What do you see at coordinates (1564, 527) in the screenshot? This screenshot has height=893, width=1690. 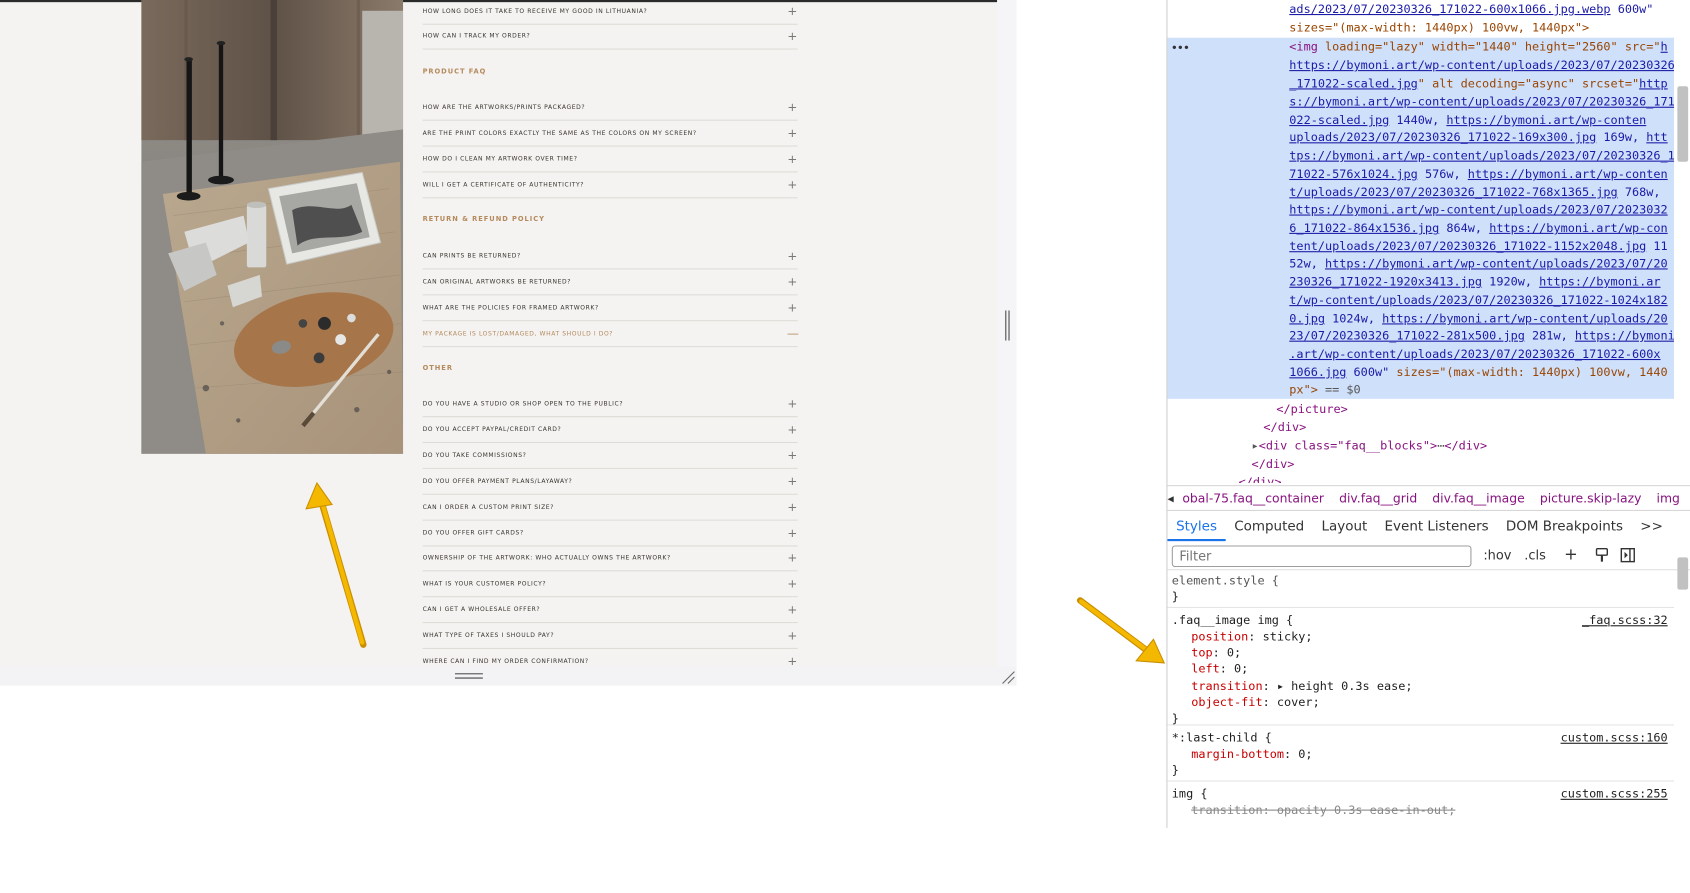 I see `tab-dom-breakpoints: DOM Breakpoints` at bounding box center [1564, 527].